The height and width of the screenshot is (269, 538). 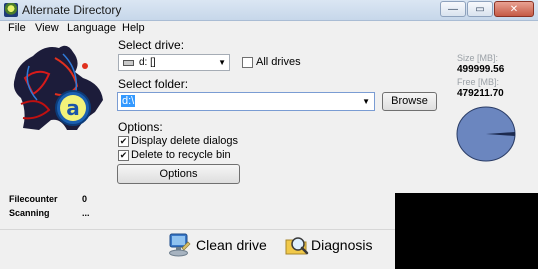 I want to click on free-value: 479211.70, so click(x=480, y=93).